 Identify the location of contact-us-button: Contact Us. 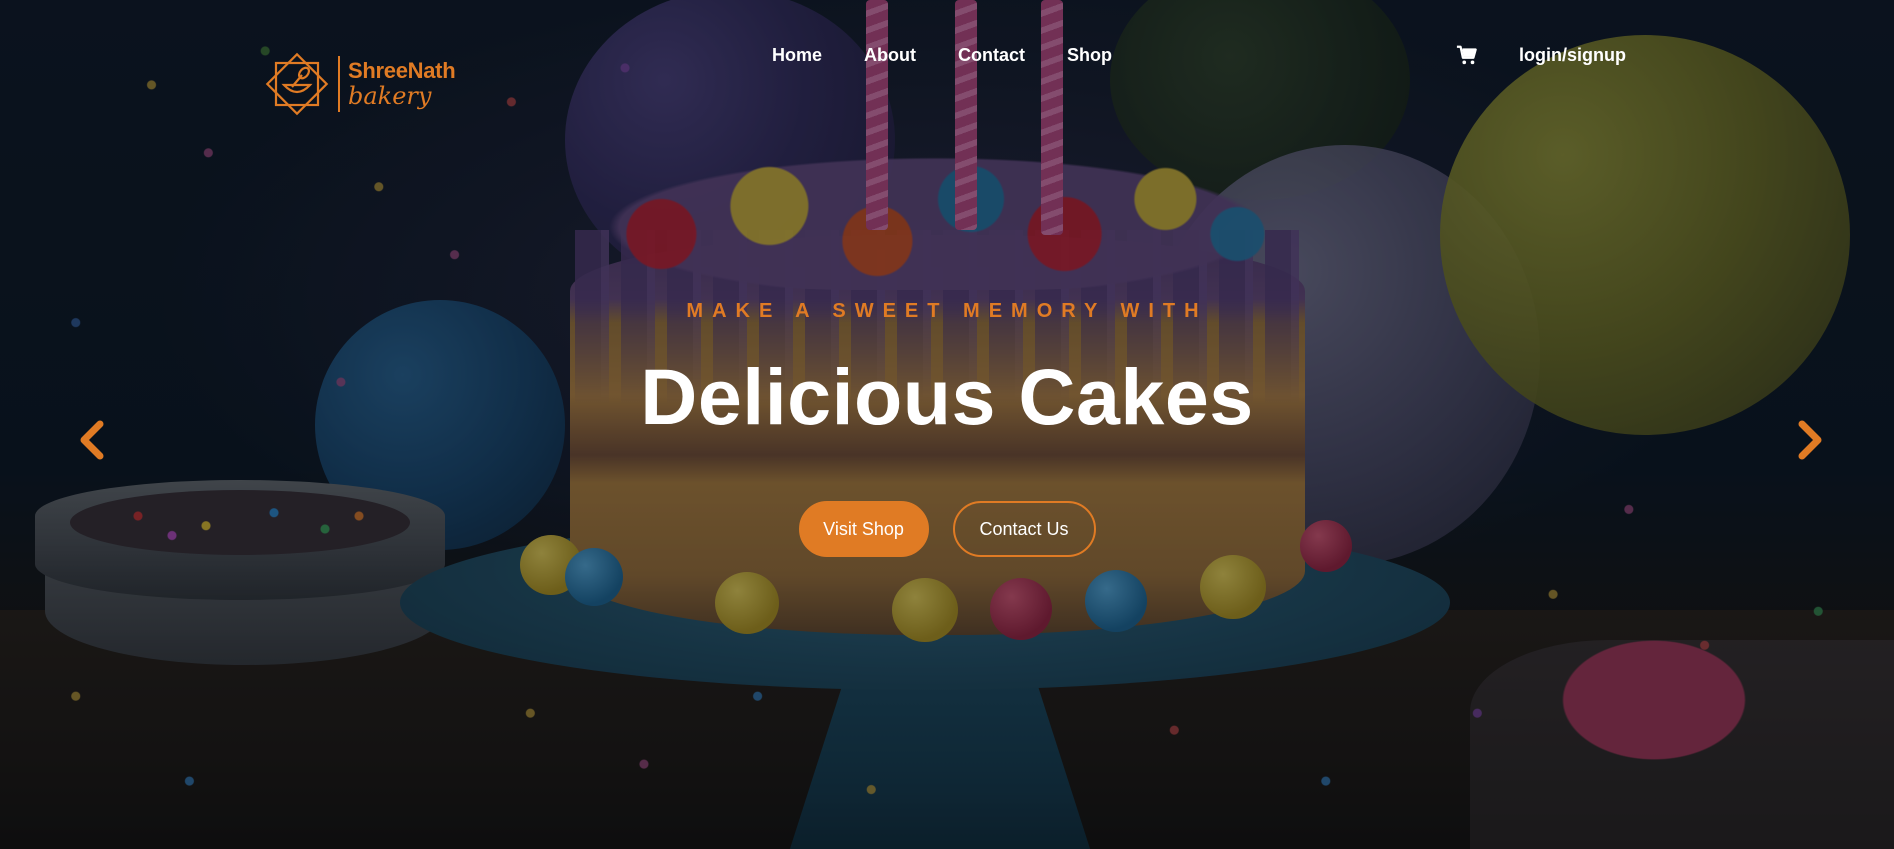
(1024, 529).